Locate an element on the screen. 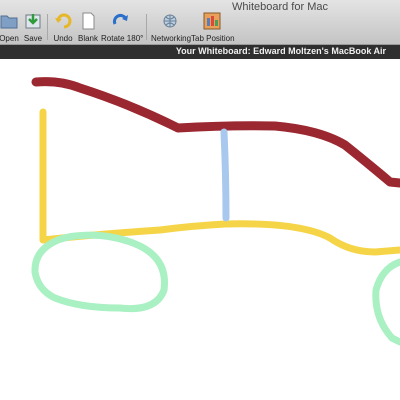  undo-label: Undo is located at coordinates (63, 38).